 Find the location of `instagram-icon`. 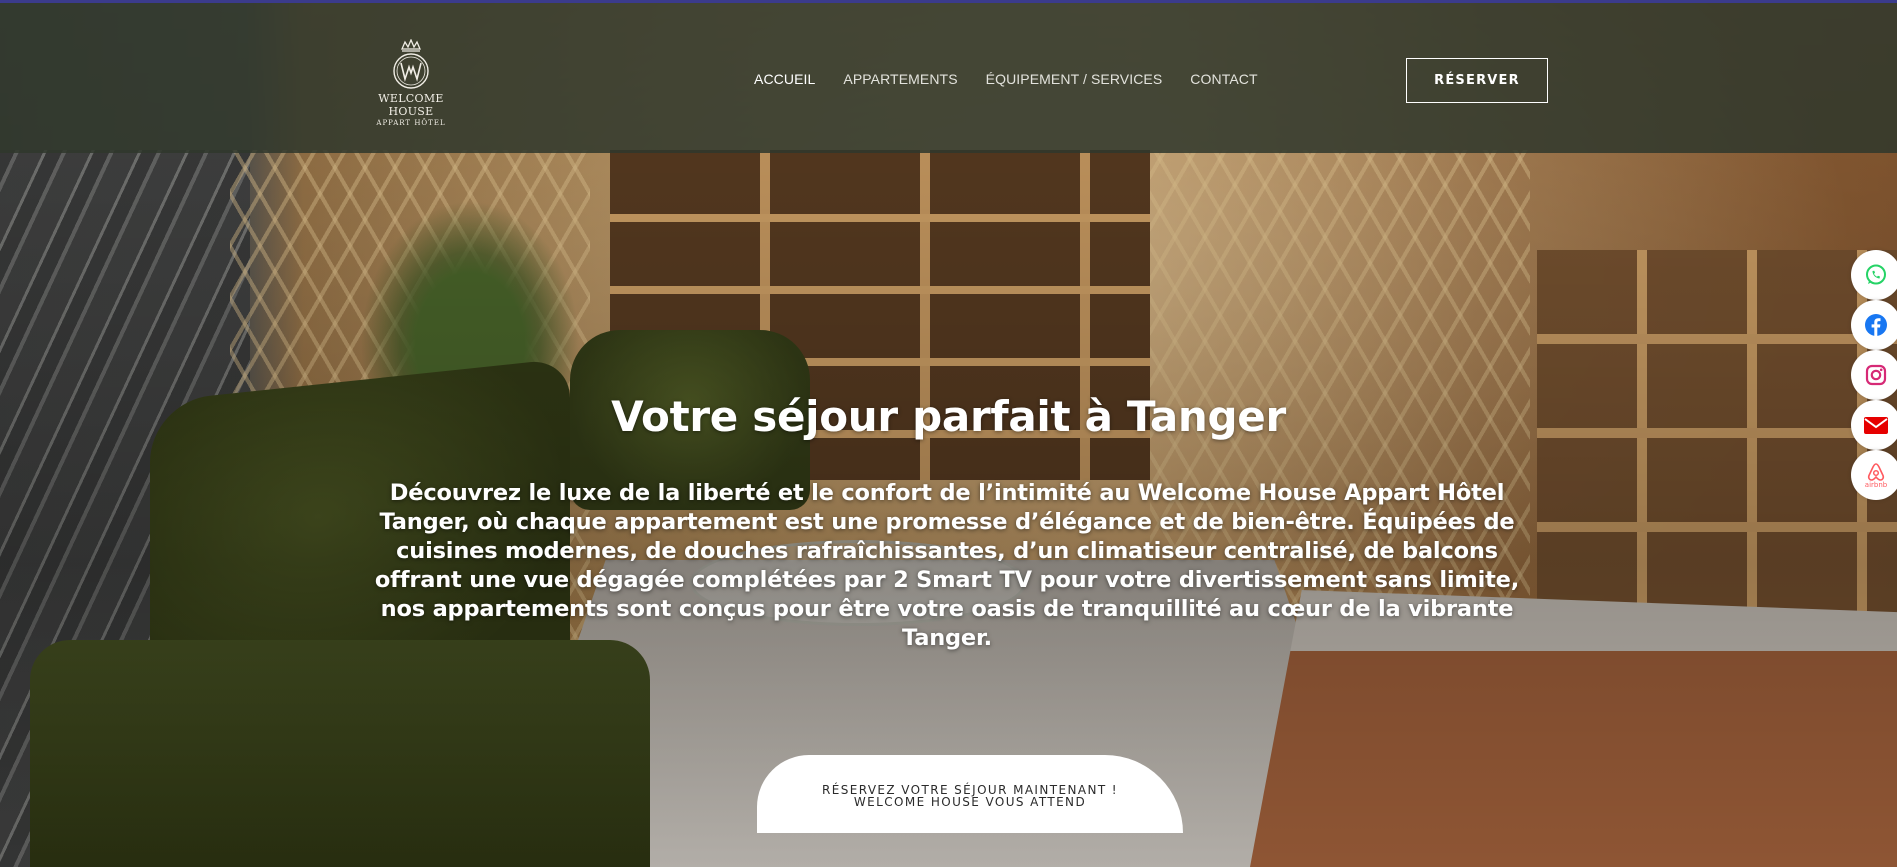

instagram-icon is located at coordinates (1876, 375).